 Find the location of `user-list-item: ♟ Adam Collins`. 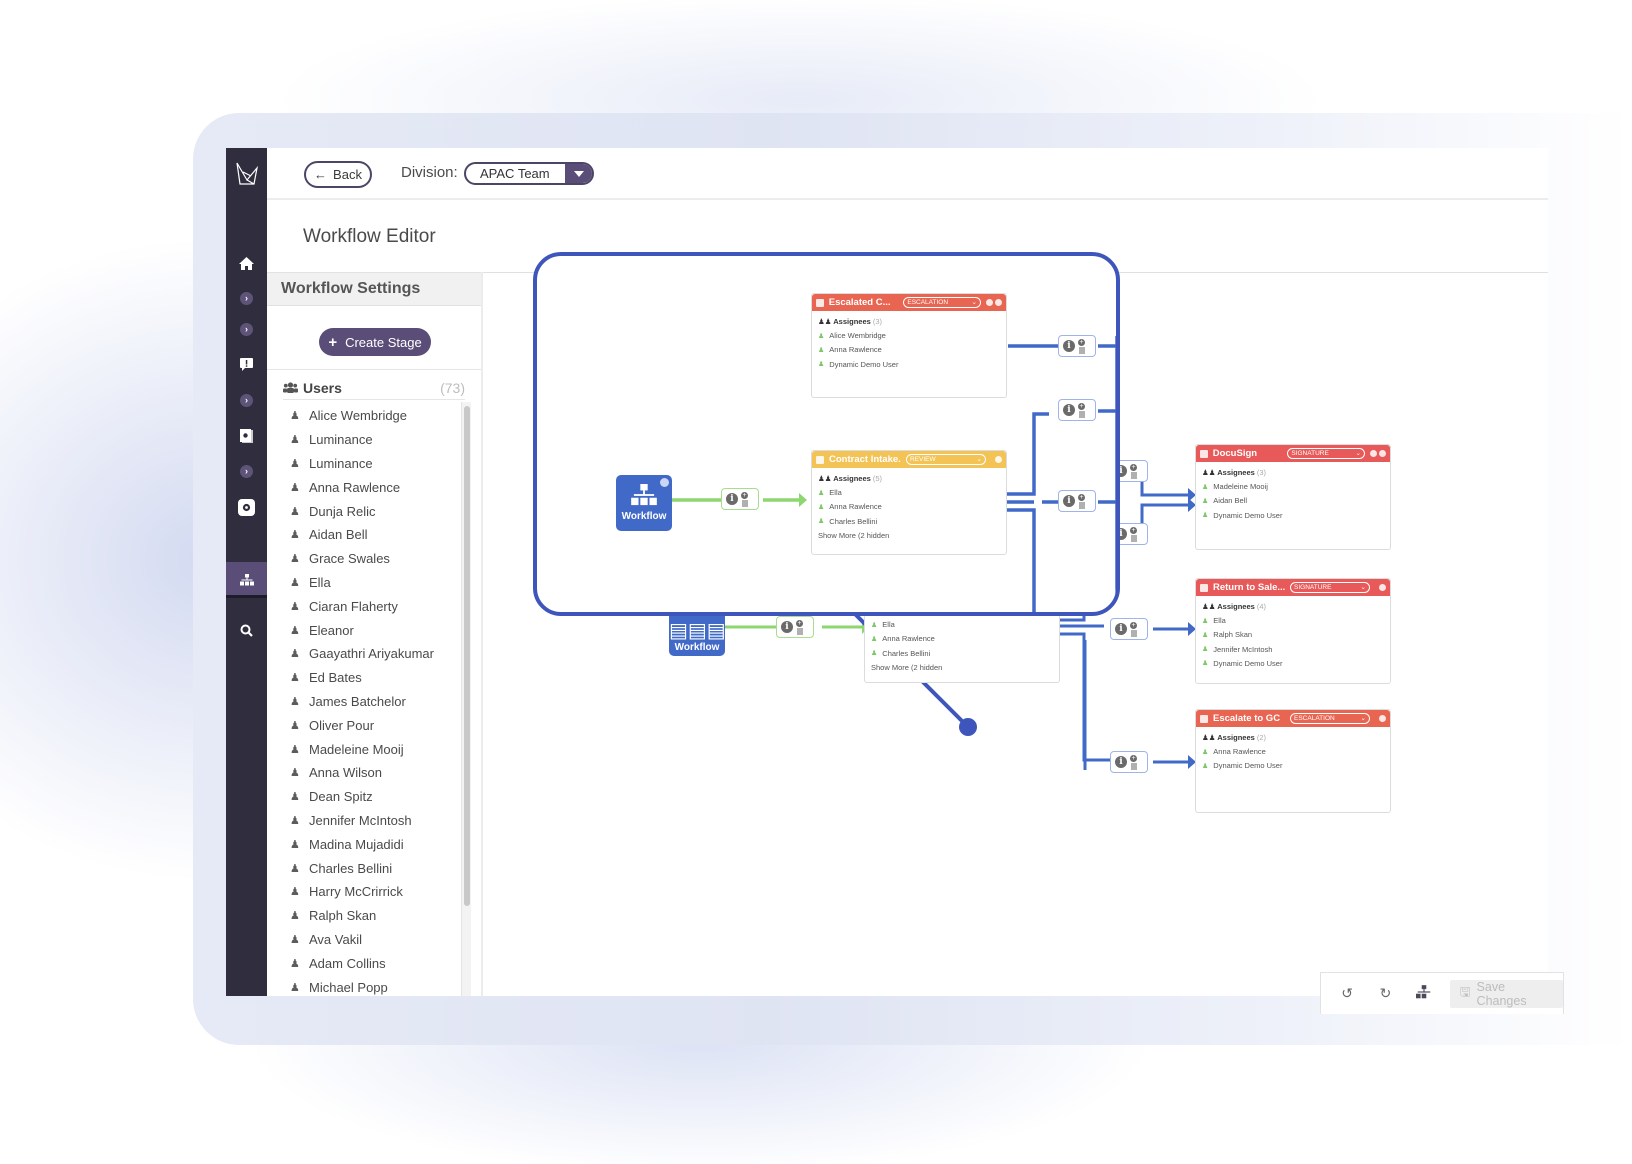

user-list-item: ♟ Adam Collins is located at coordinates (377, 963).